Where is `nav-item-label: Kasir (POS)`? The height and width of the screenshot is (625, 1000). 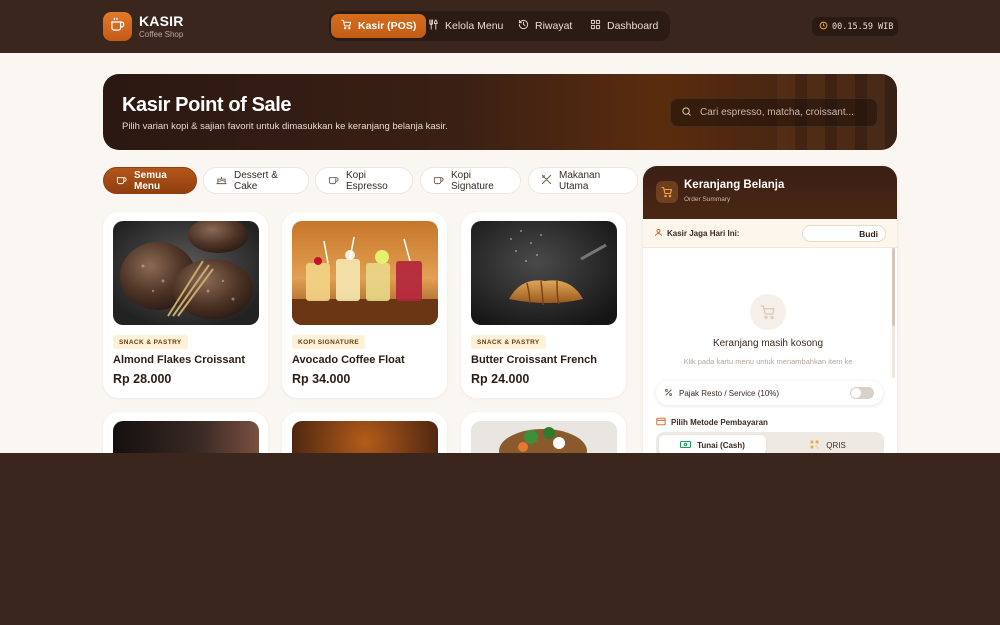
nav-item-label: Kasir (POS) is located at coordinates (387, 26).